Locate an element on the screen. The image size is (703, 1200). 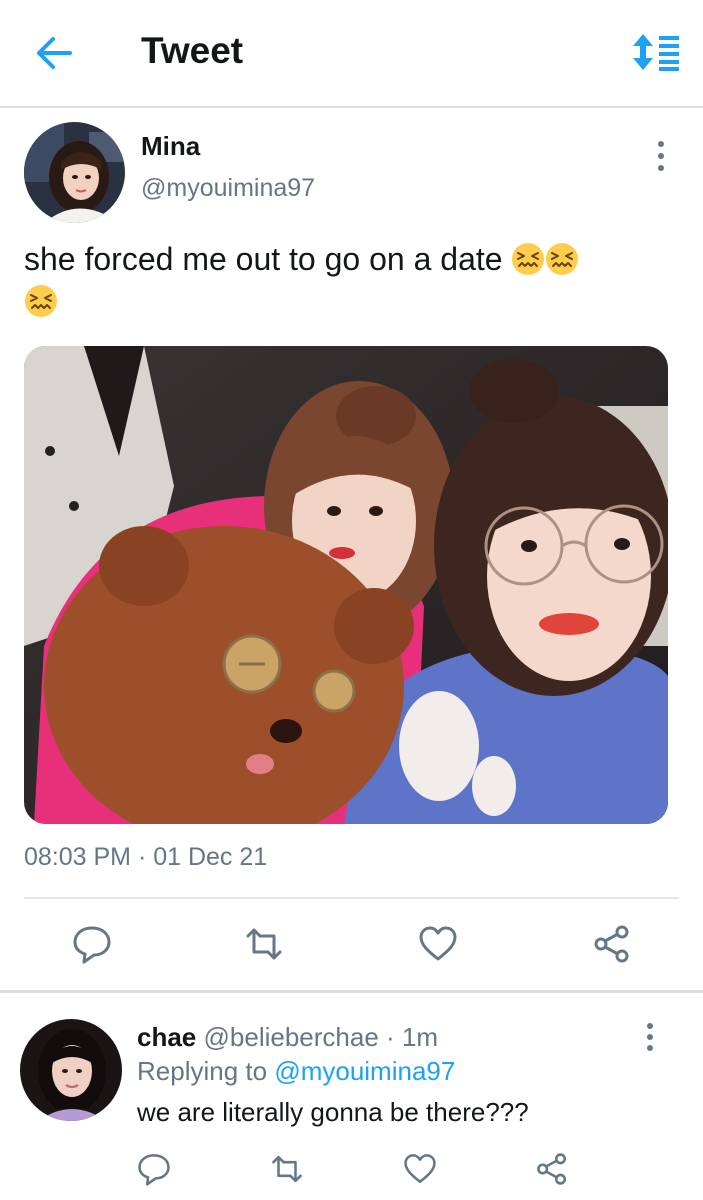
back-button is located at coordinates (54, 53).